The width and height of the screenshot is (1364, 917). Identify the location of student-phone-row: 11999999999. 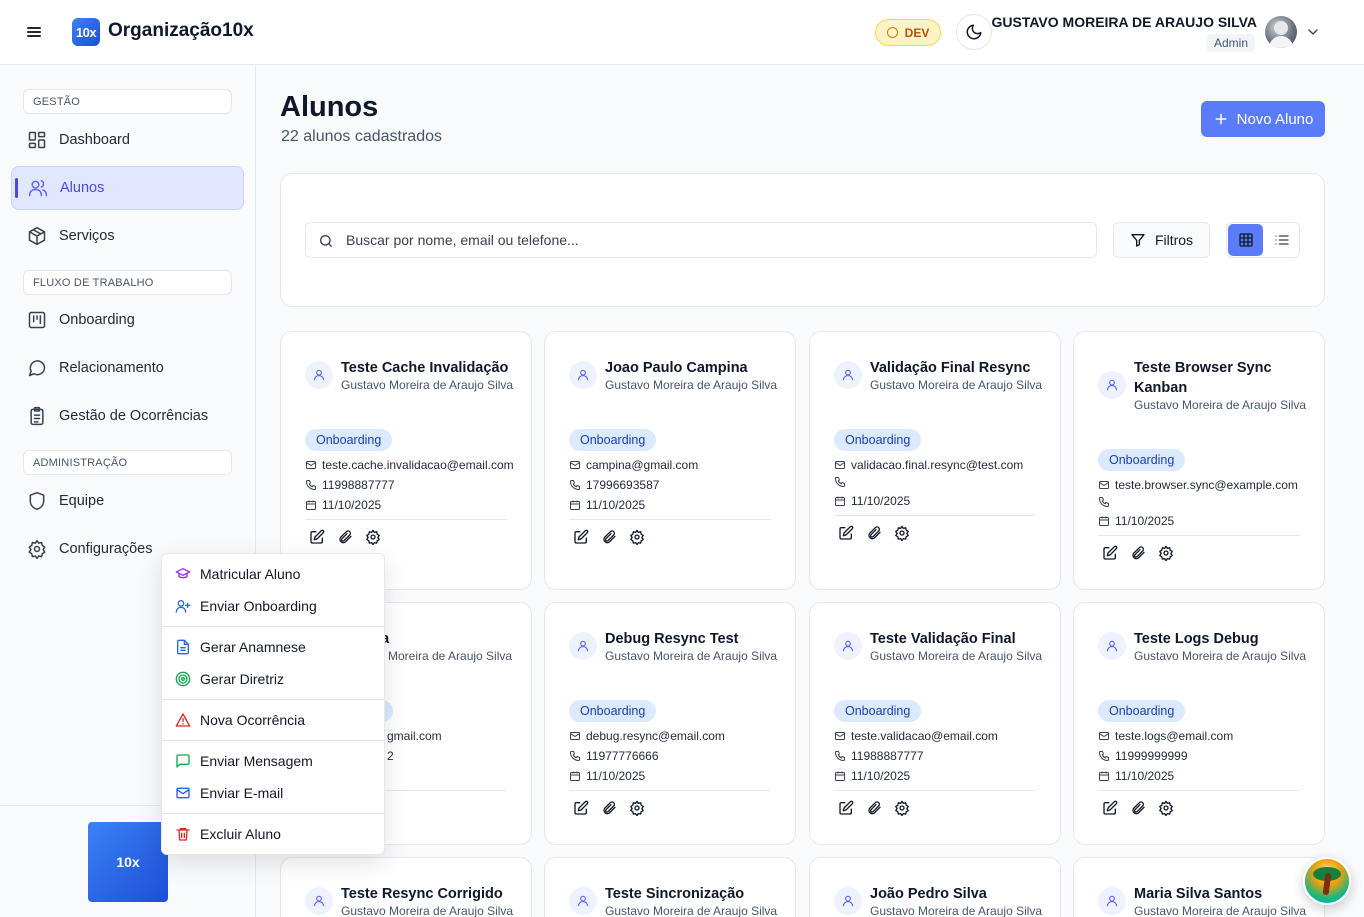
(1143, 756).